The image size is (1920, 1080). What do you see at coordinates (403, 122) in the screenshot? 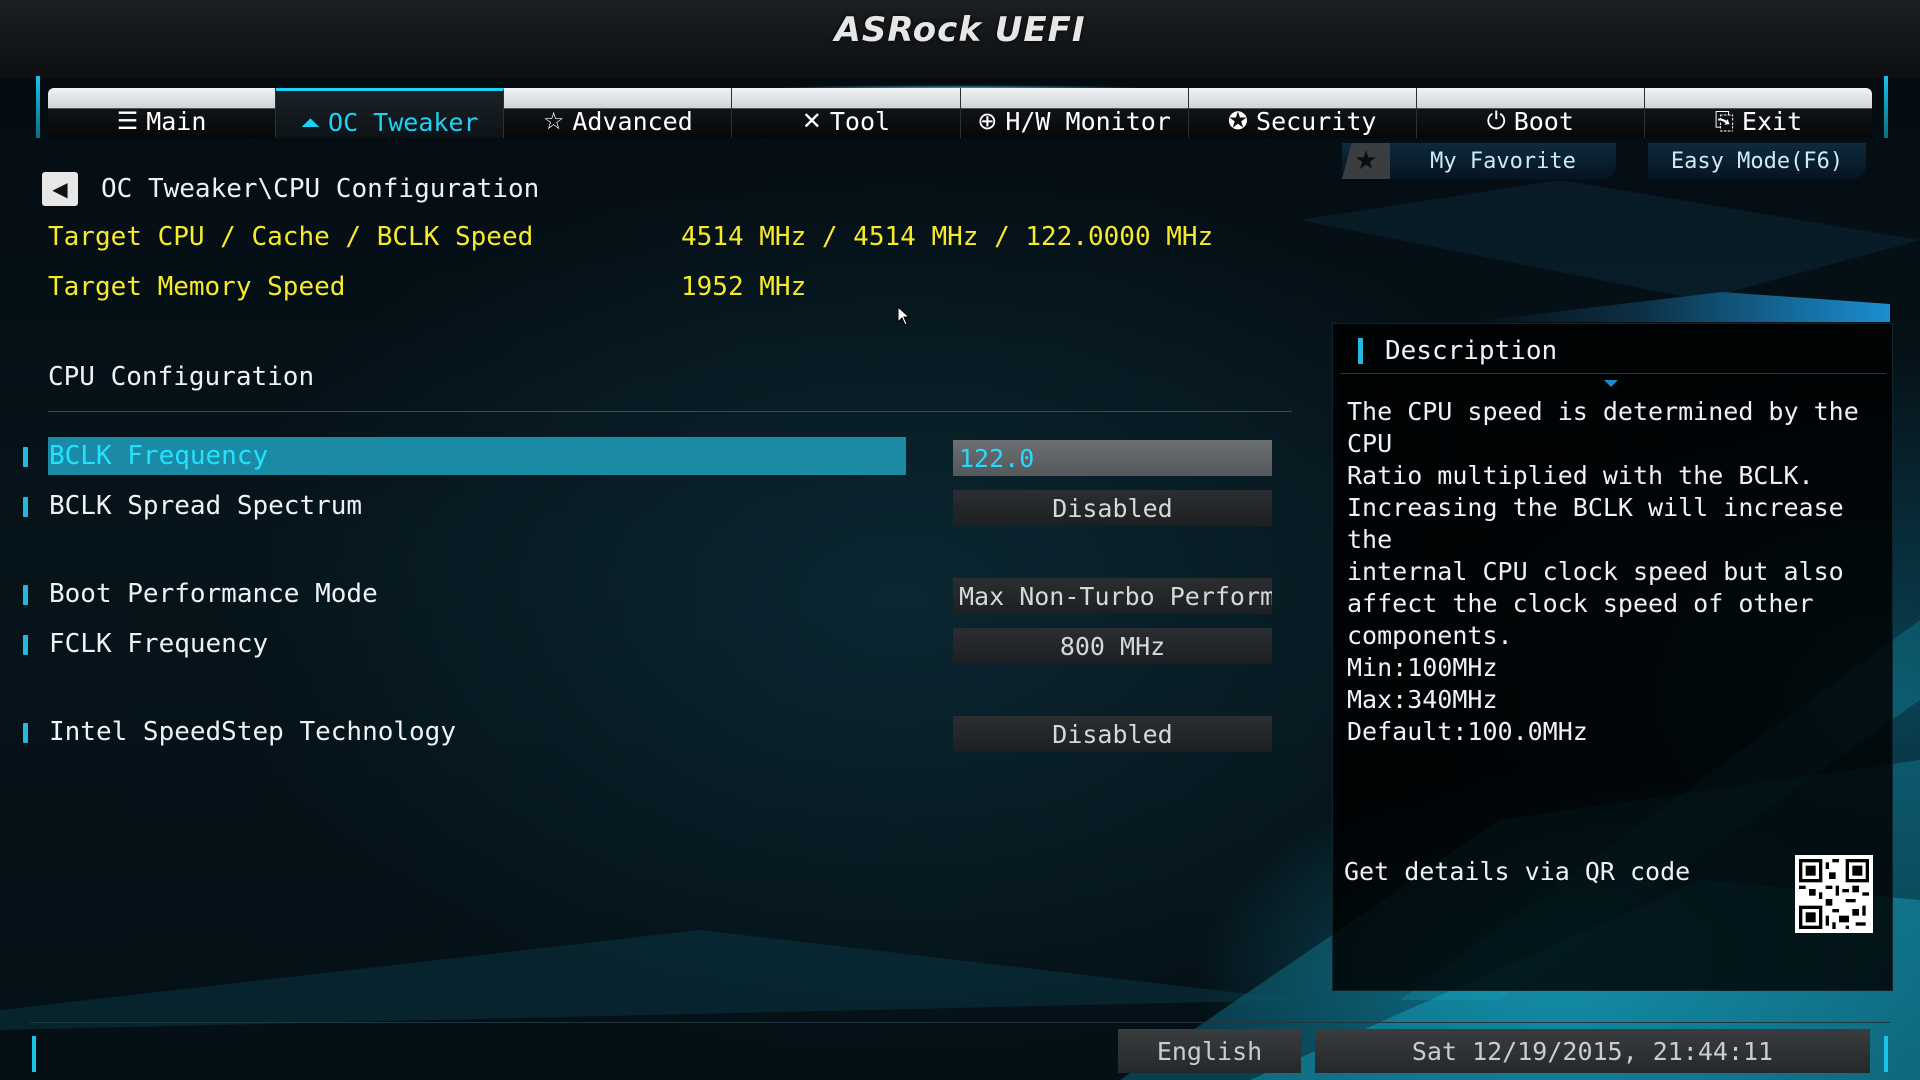
I see `tab-label: OC Tweaker` at bounding box center [403, 122].